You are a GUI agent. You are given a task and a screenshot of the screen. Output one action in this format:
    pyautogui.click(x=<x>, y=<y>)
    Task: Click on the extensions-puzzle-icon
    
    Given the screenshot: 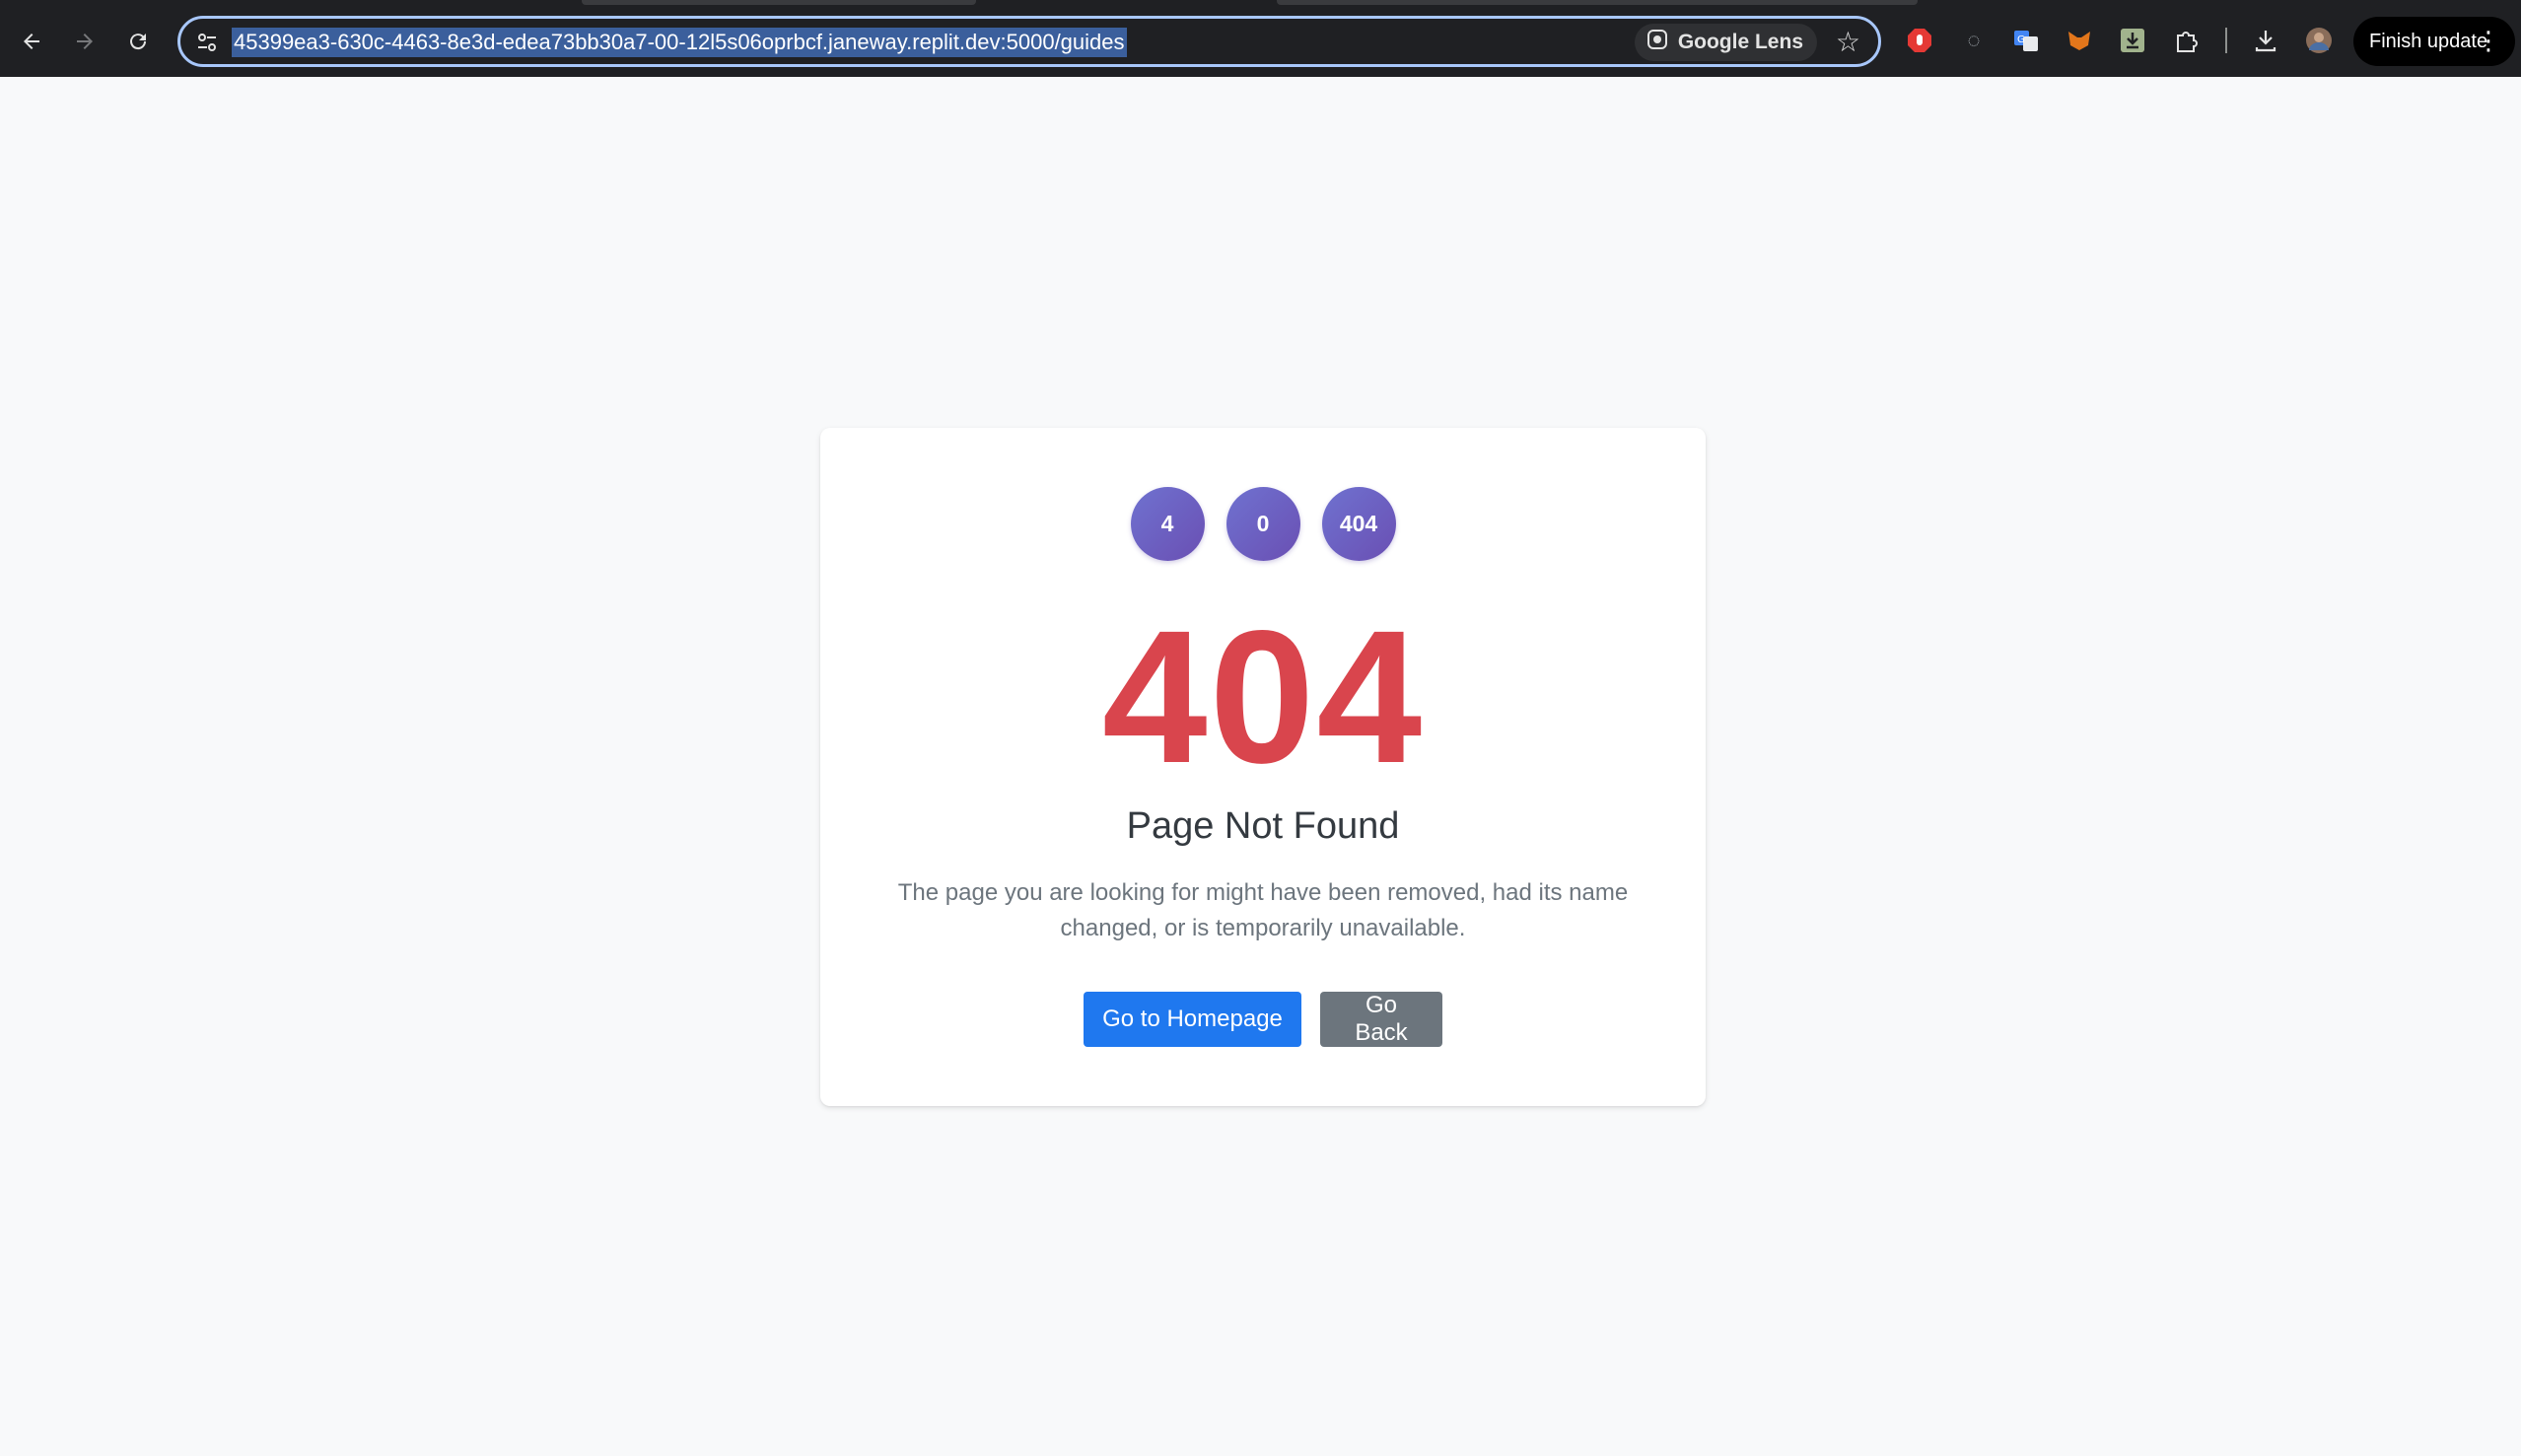 What is the action you would take?
    pyautogui.click(x=2187, y=40)
    